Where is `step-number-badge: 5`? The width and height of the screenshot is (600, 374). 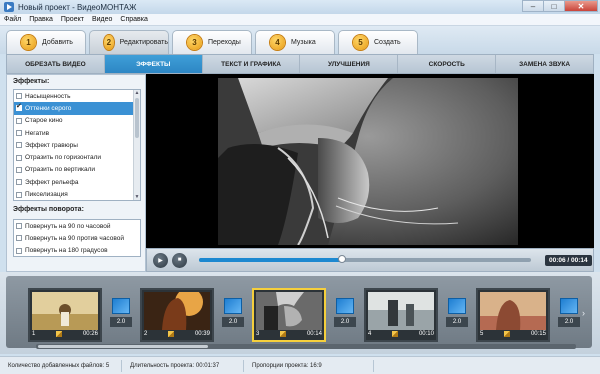
step-number-badge: 5 is located at coordinates (360, 42).